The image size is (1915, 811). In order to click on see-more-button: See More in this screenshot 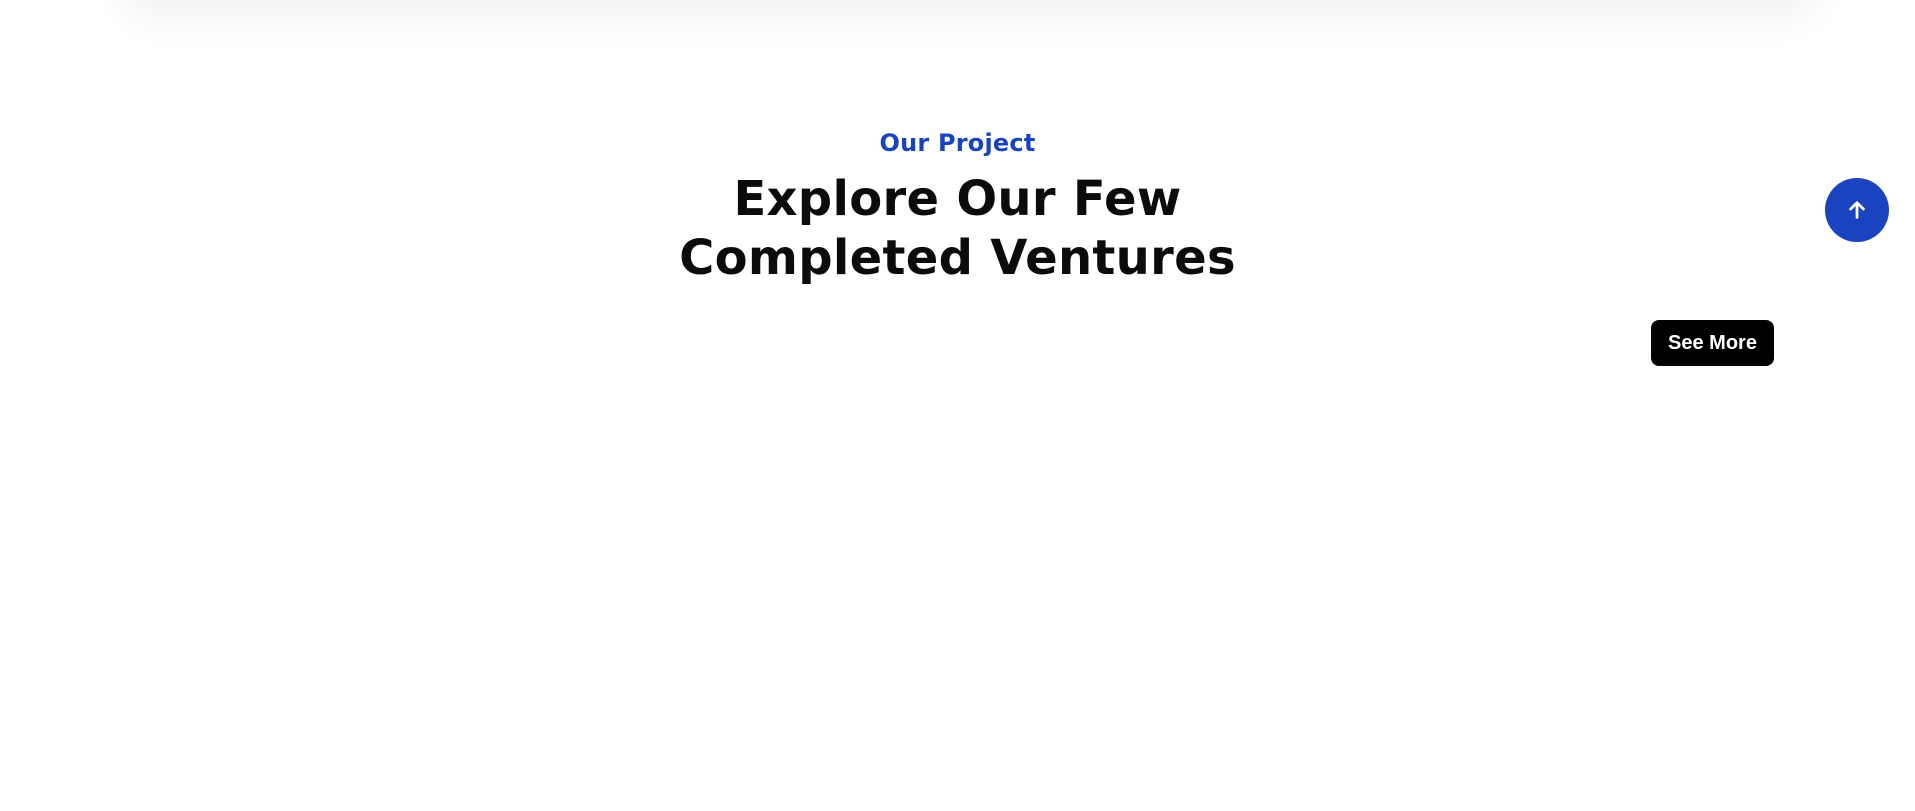, I will do `click(1712, 343)`.